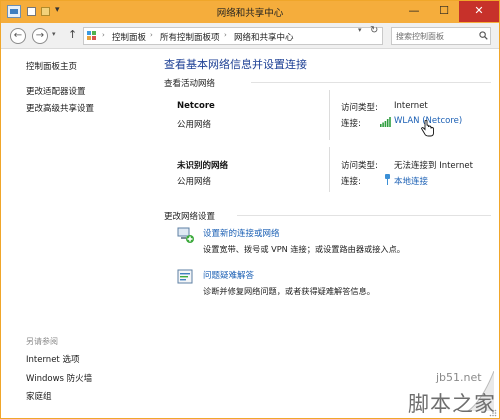  I want to click on control-panel-icon, so click(92, 36).